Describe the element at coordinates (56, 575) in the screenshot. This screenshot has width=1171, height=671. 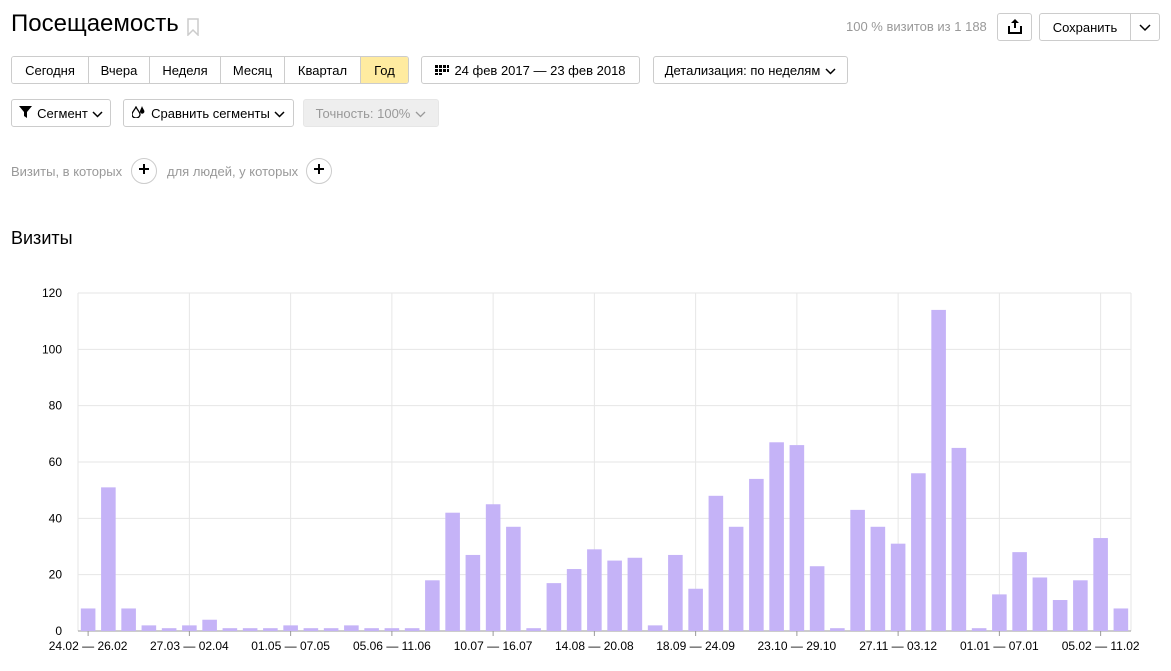
I see `y-tick-label: 20` at that location.